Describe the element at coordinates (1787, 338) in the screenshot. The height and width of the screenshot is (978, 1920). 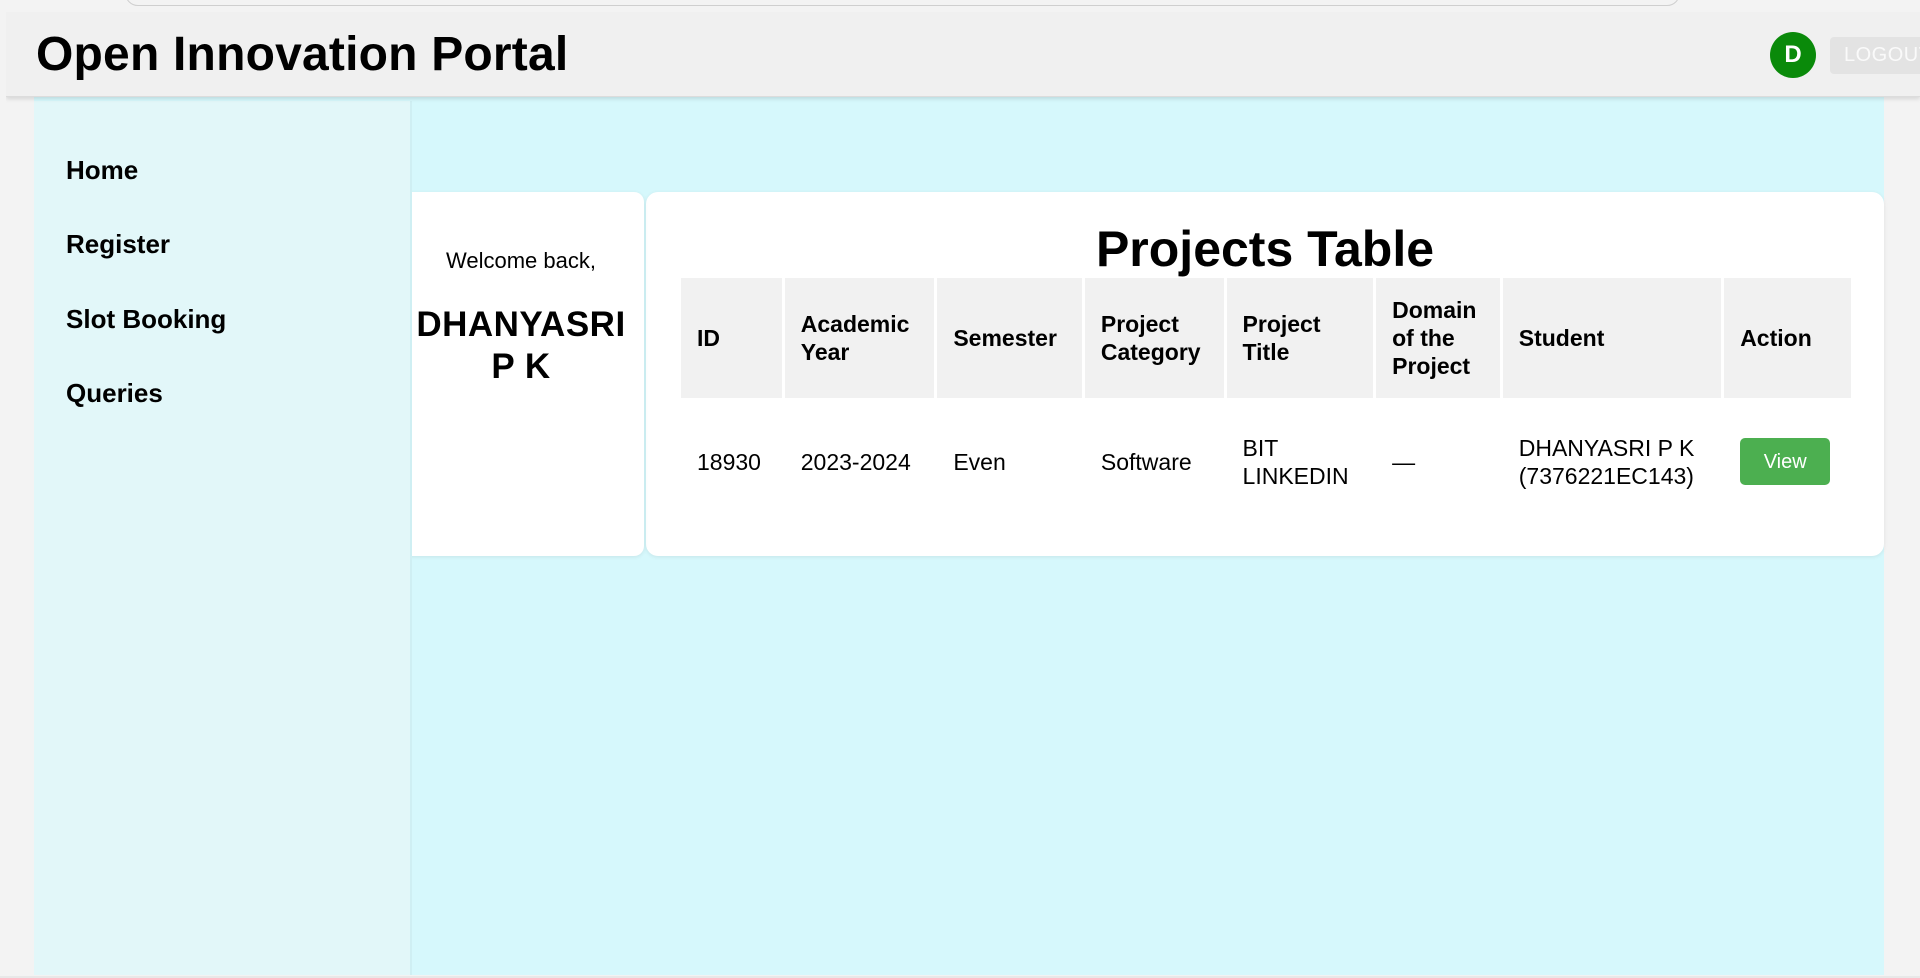
I see `column-header-action: Action` at that location.